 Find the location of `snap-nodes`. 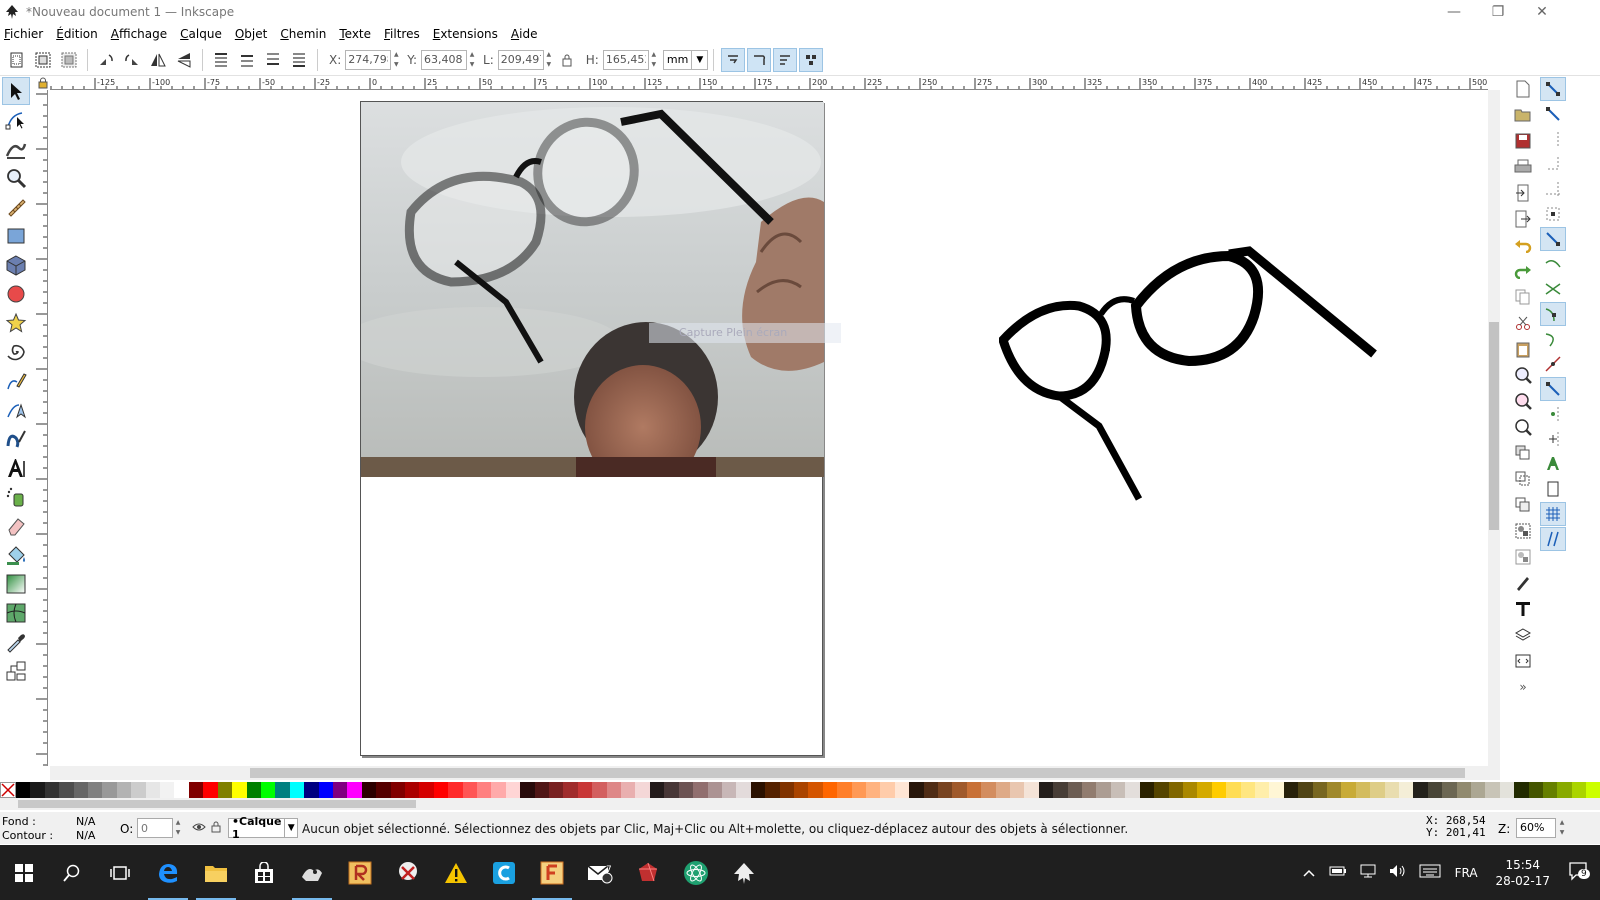

snap-nodes is located at coordinates (1553, 239).